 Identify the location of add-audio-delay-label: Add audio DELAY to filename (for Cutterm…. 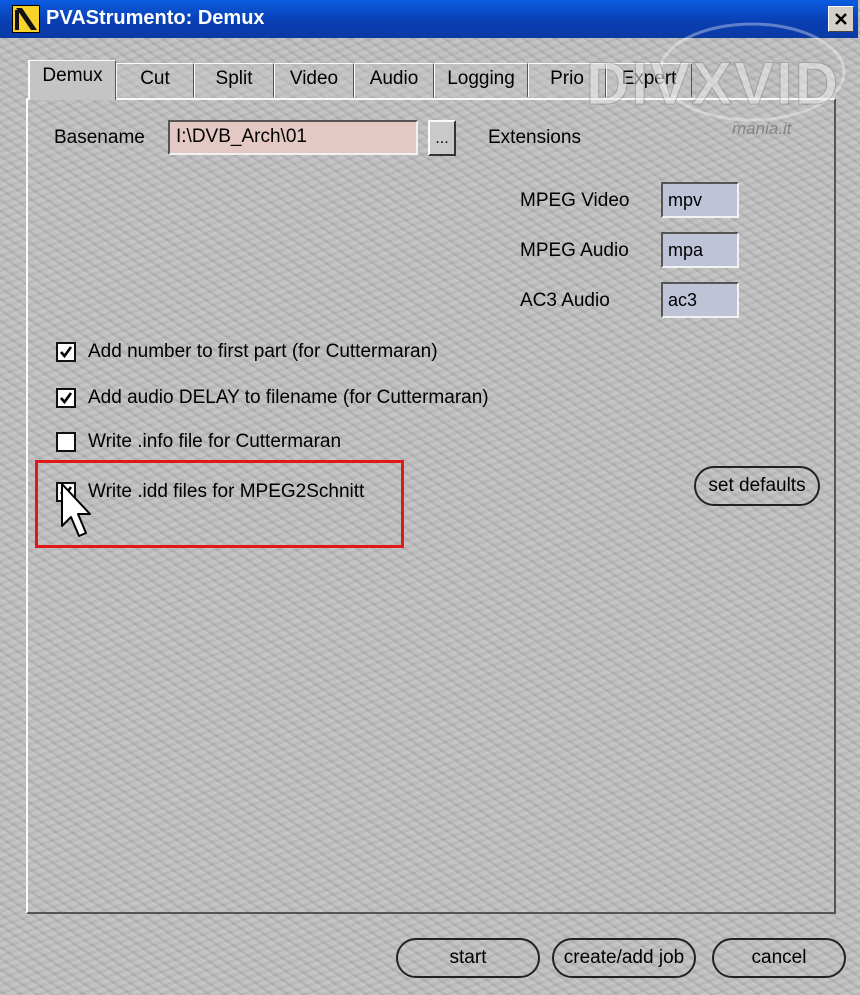
(288, 397).